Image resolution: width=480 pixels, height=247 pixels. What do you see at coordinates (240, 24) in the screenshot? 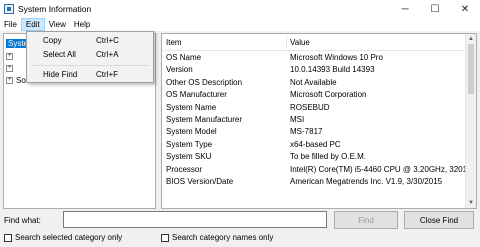
I see `menu-bar: File Edit View Help` at bounding box center [240, 24].